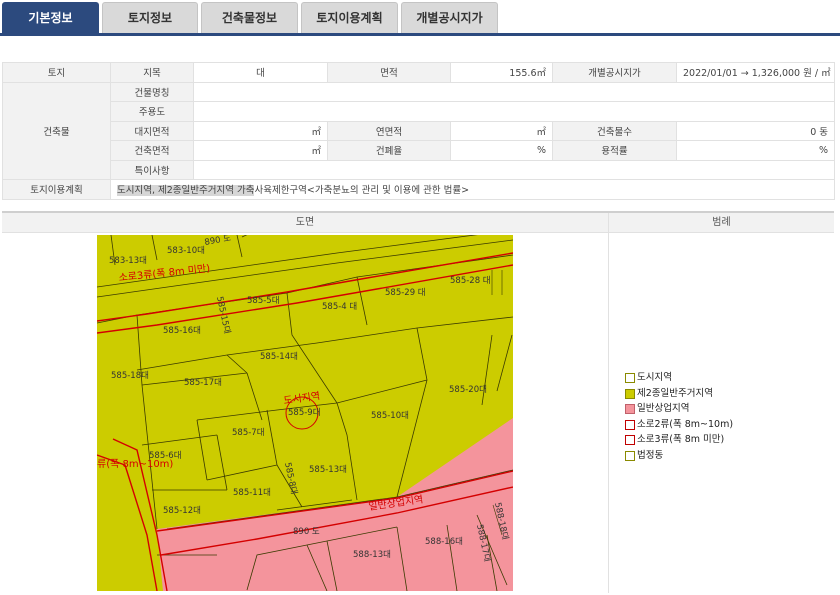 The height and width of the screenshot is (595, 840). I want to click on tab-basic-info: 기본정보, so click(50, 17).